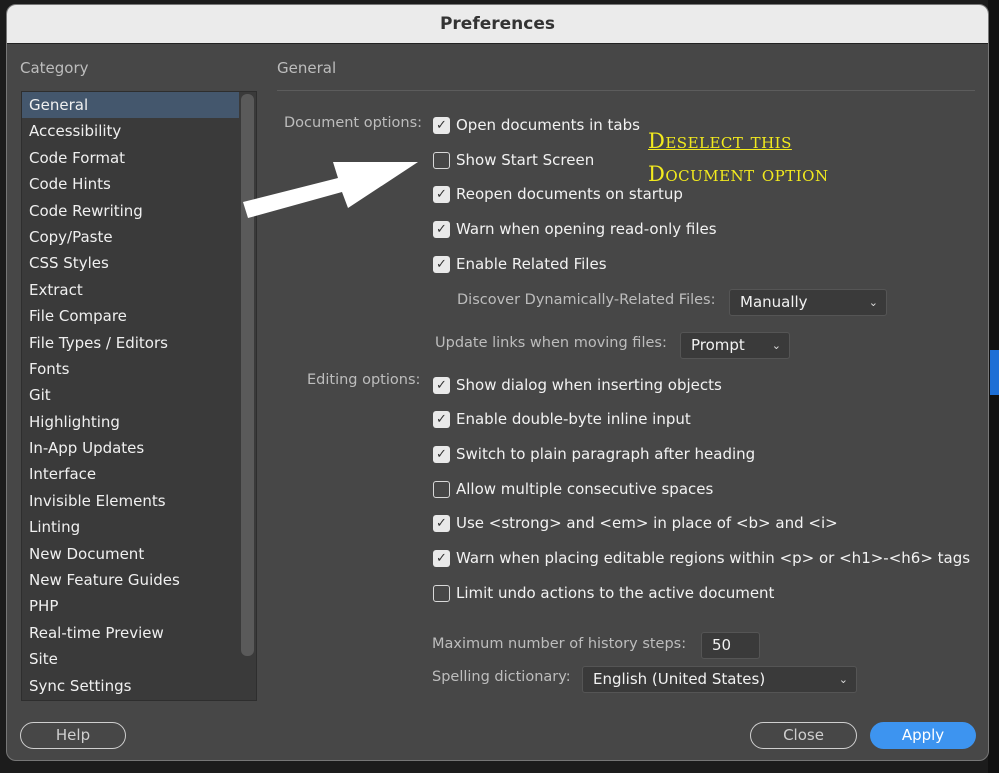 The image size is (999, 773). Describe the element at coordinates (130, 633) in the screenshot. I see `category-item: Real-time Preview` at that location.